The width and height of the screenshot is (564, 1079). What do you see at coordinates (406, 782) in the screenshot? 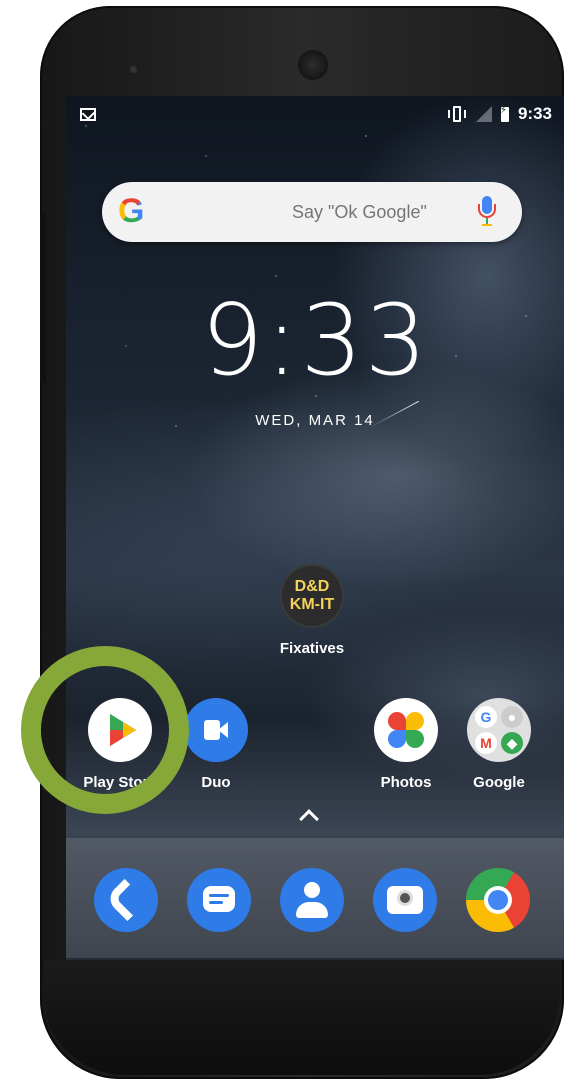
I see `app-label: Photos` at bounding box center [406, 782].